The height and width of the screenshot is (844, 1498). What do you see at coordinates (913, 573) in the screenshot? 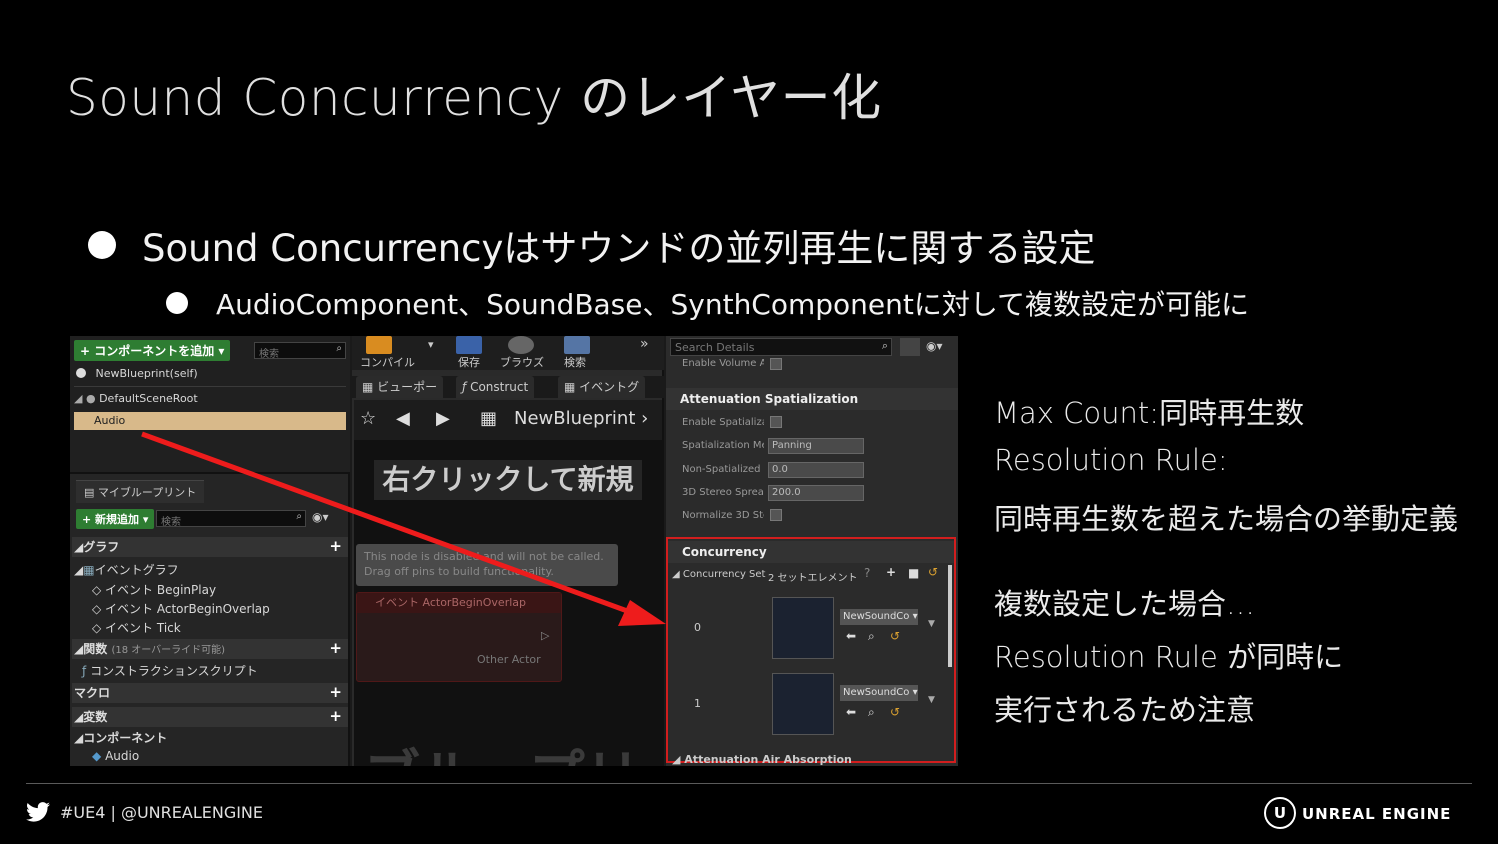
I see `trash-icon: ■` at bounding box center [913, 573].